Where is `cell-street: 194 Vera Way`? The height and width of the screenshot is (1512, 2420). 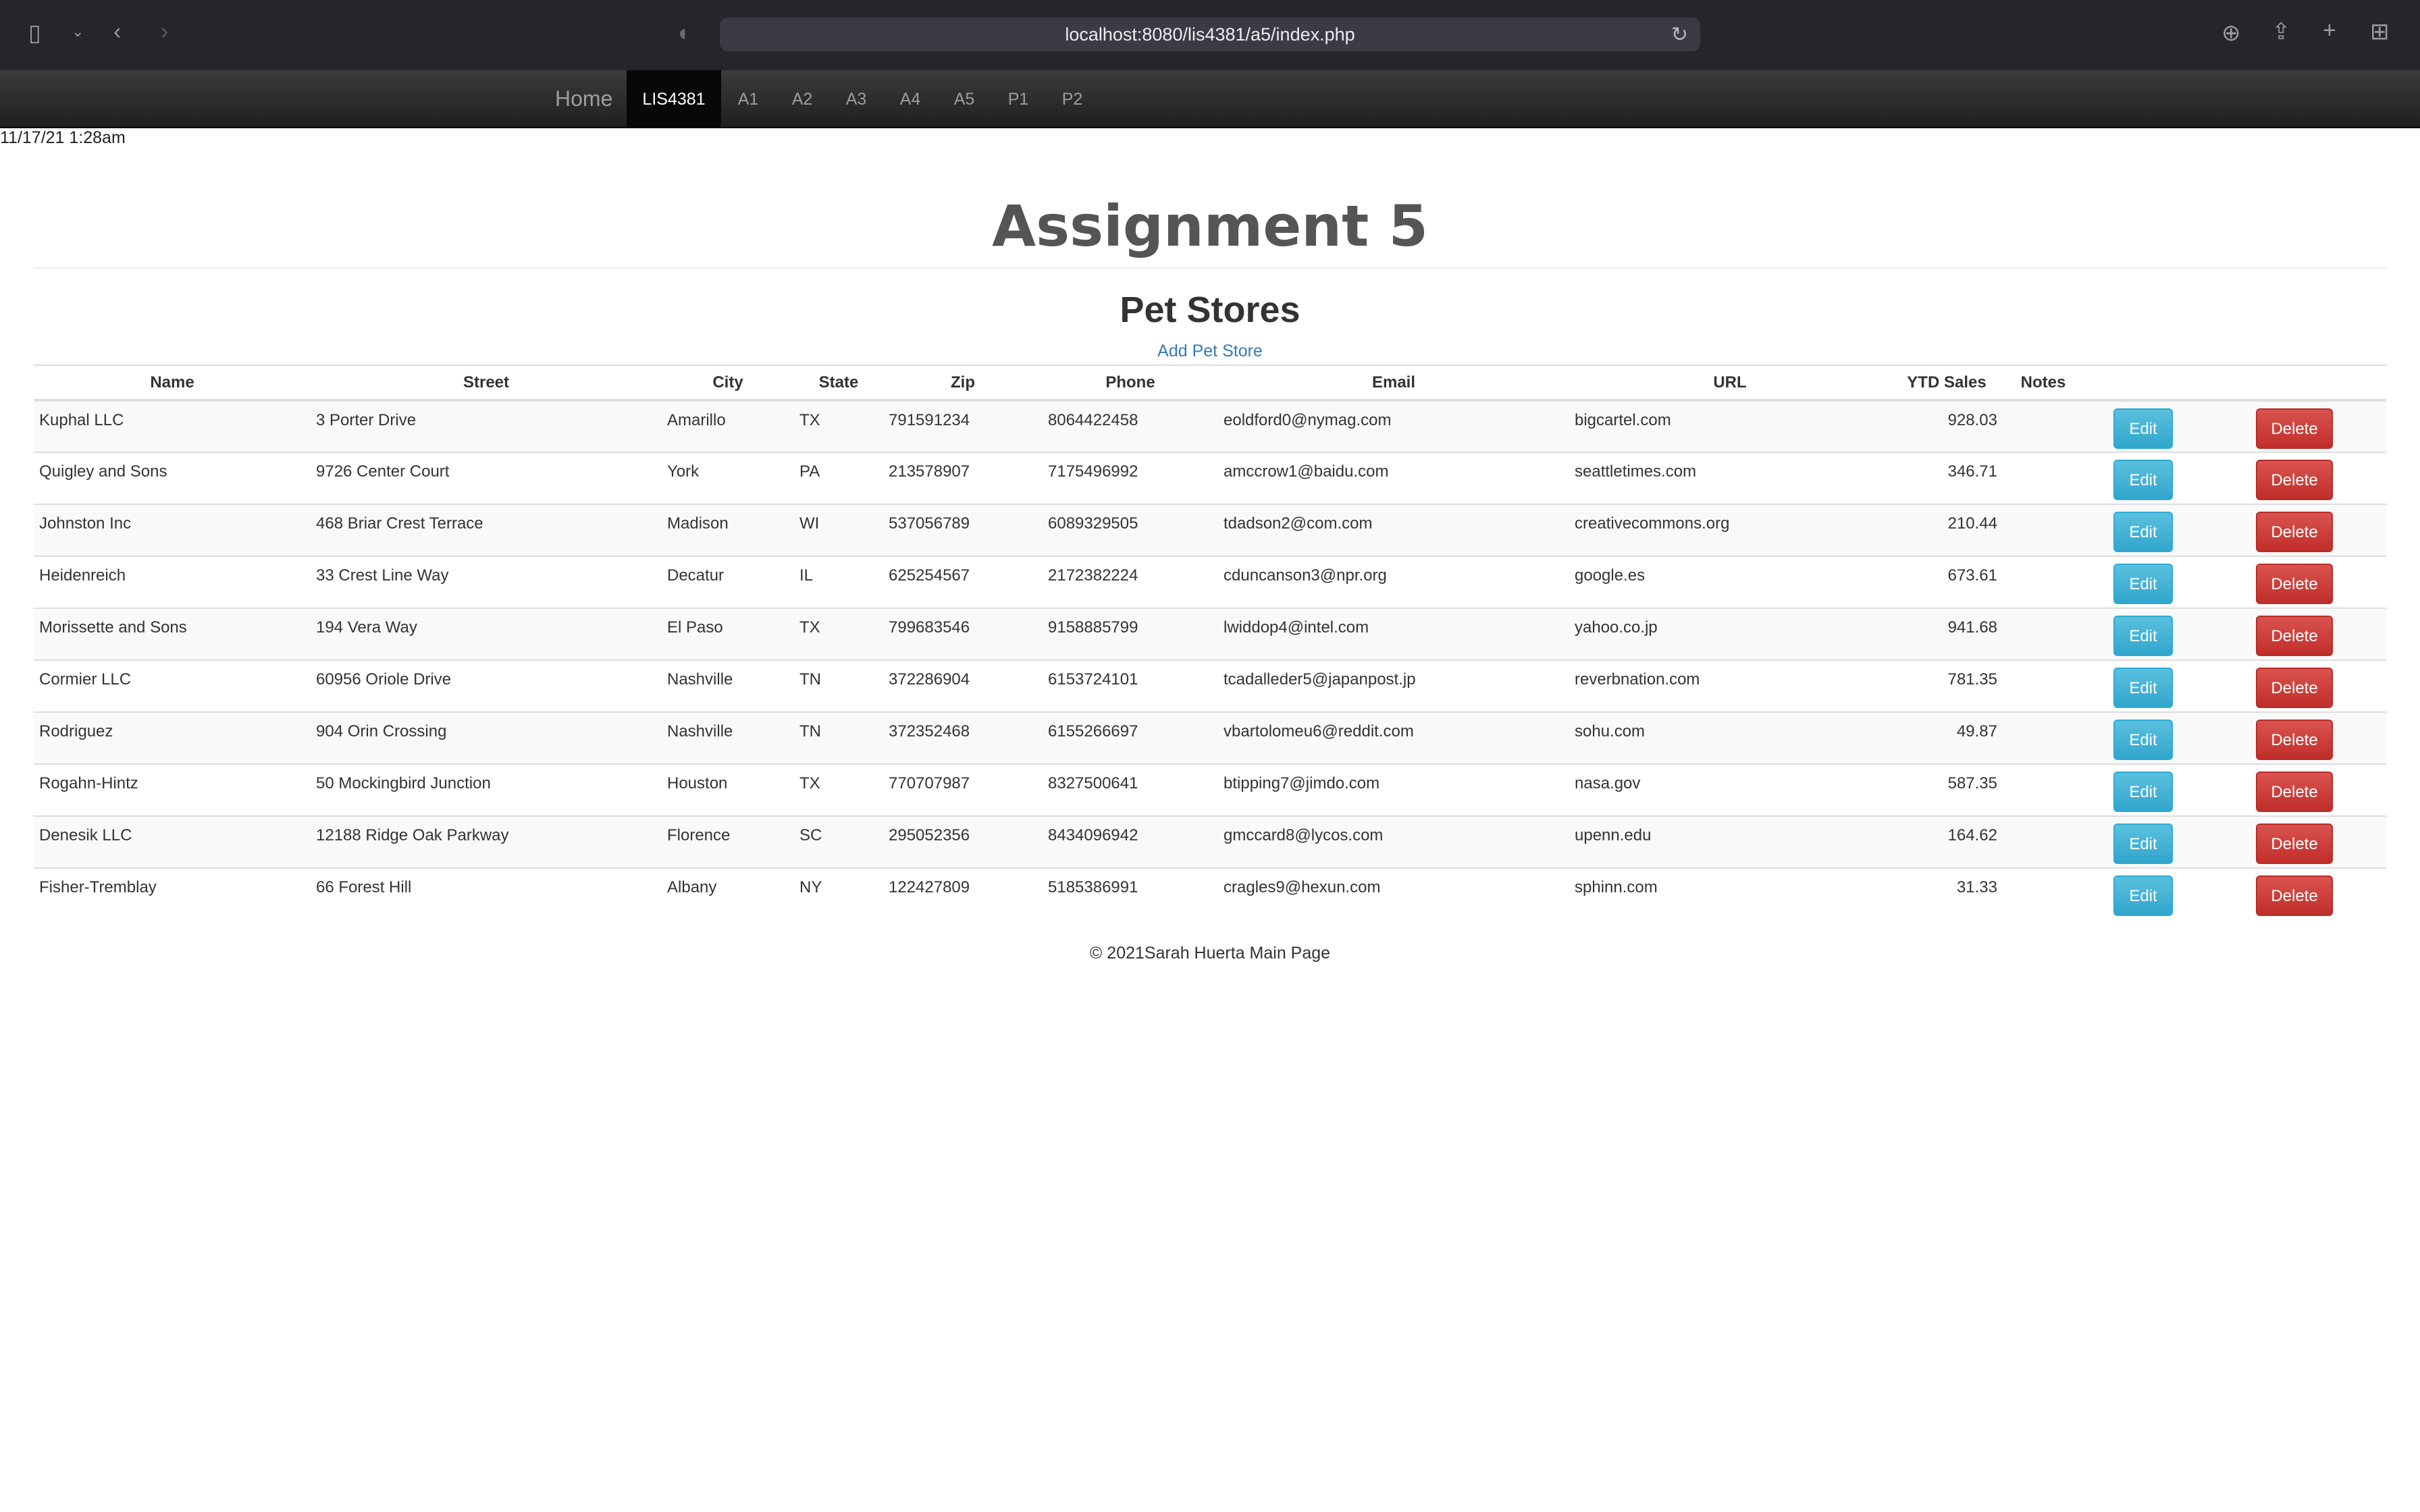 cell-street: 194 Vera Way is located at coordinates (486, 634).